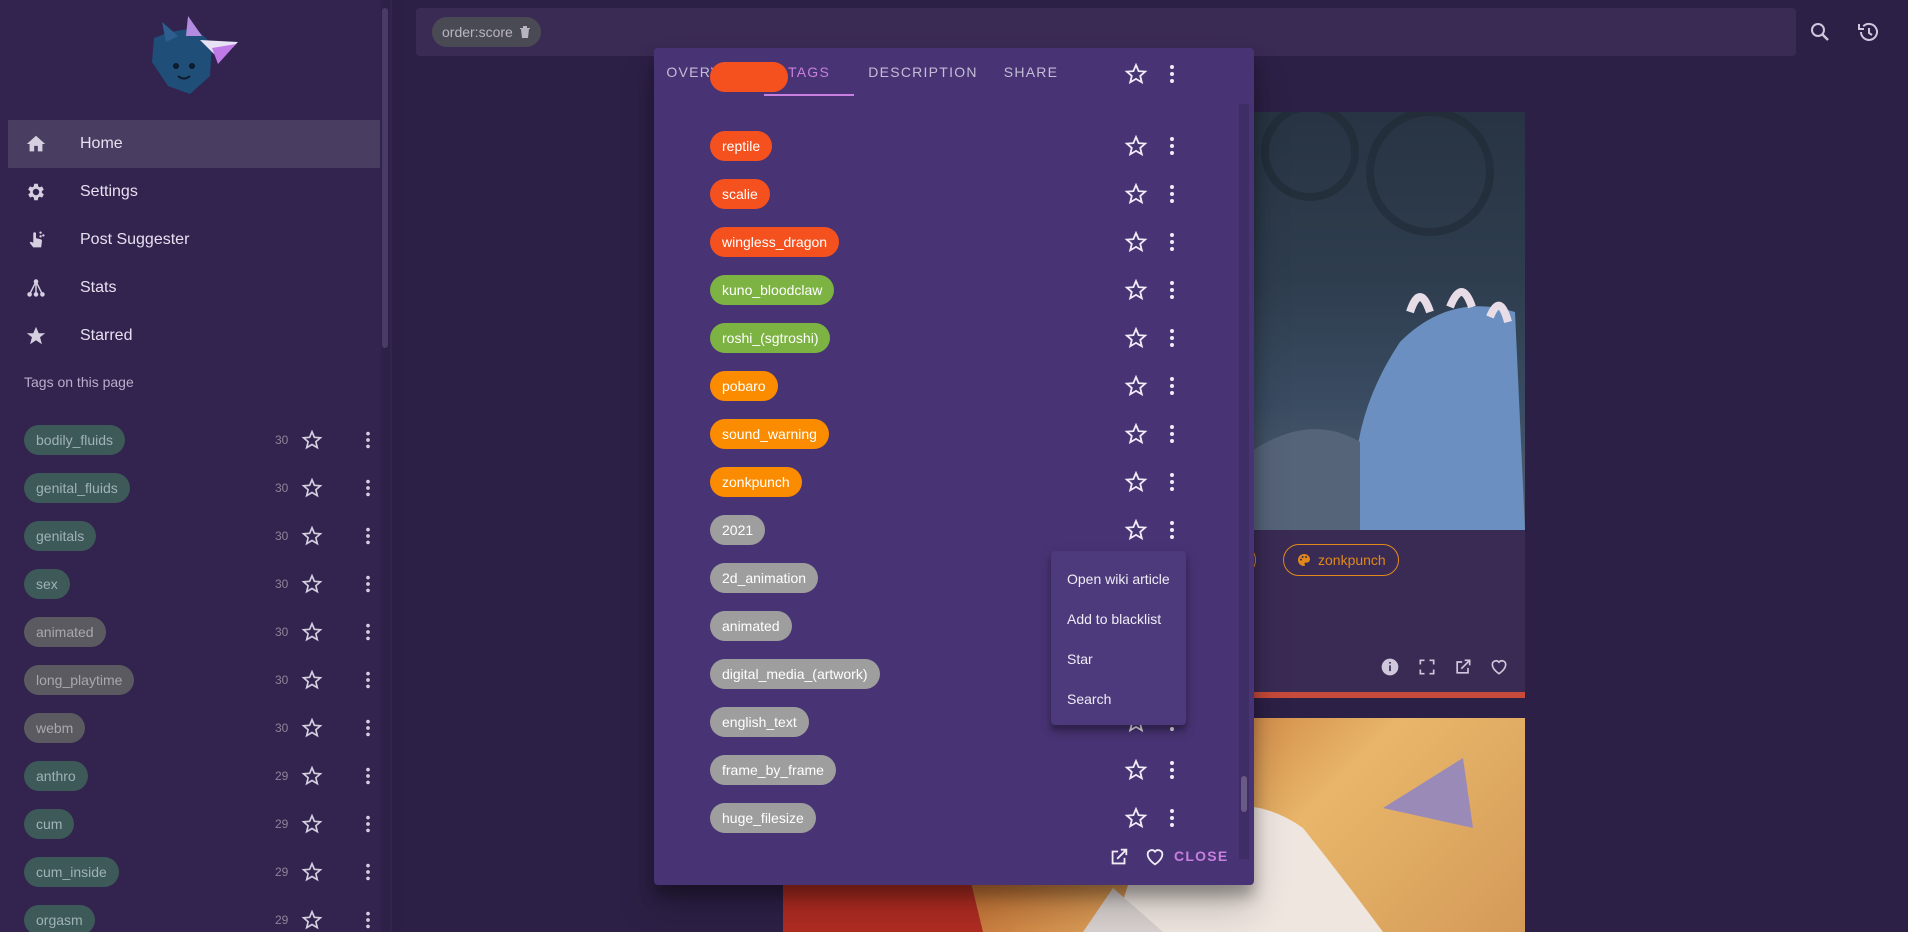 The width and height of the screenshot is (1908, 932). What do you see at coordinates (775, 242) in the screenshot?
I see `tag-chip: wingless_dragon` at bounding box center [775, 242].